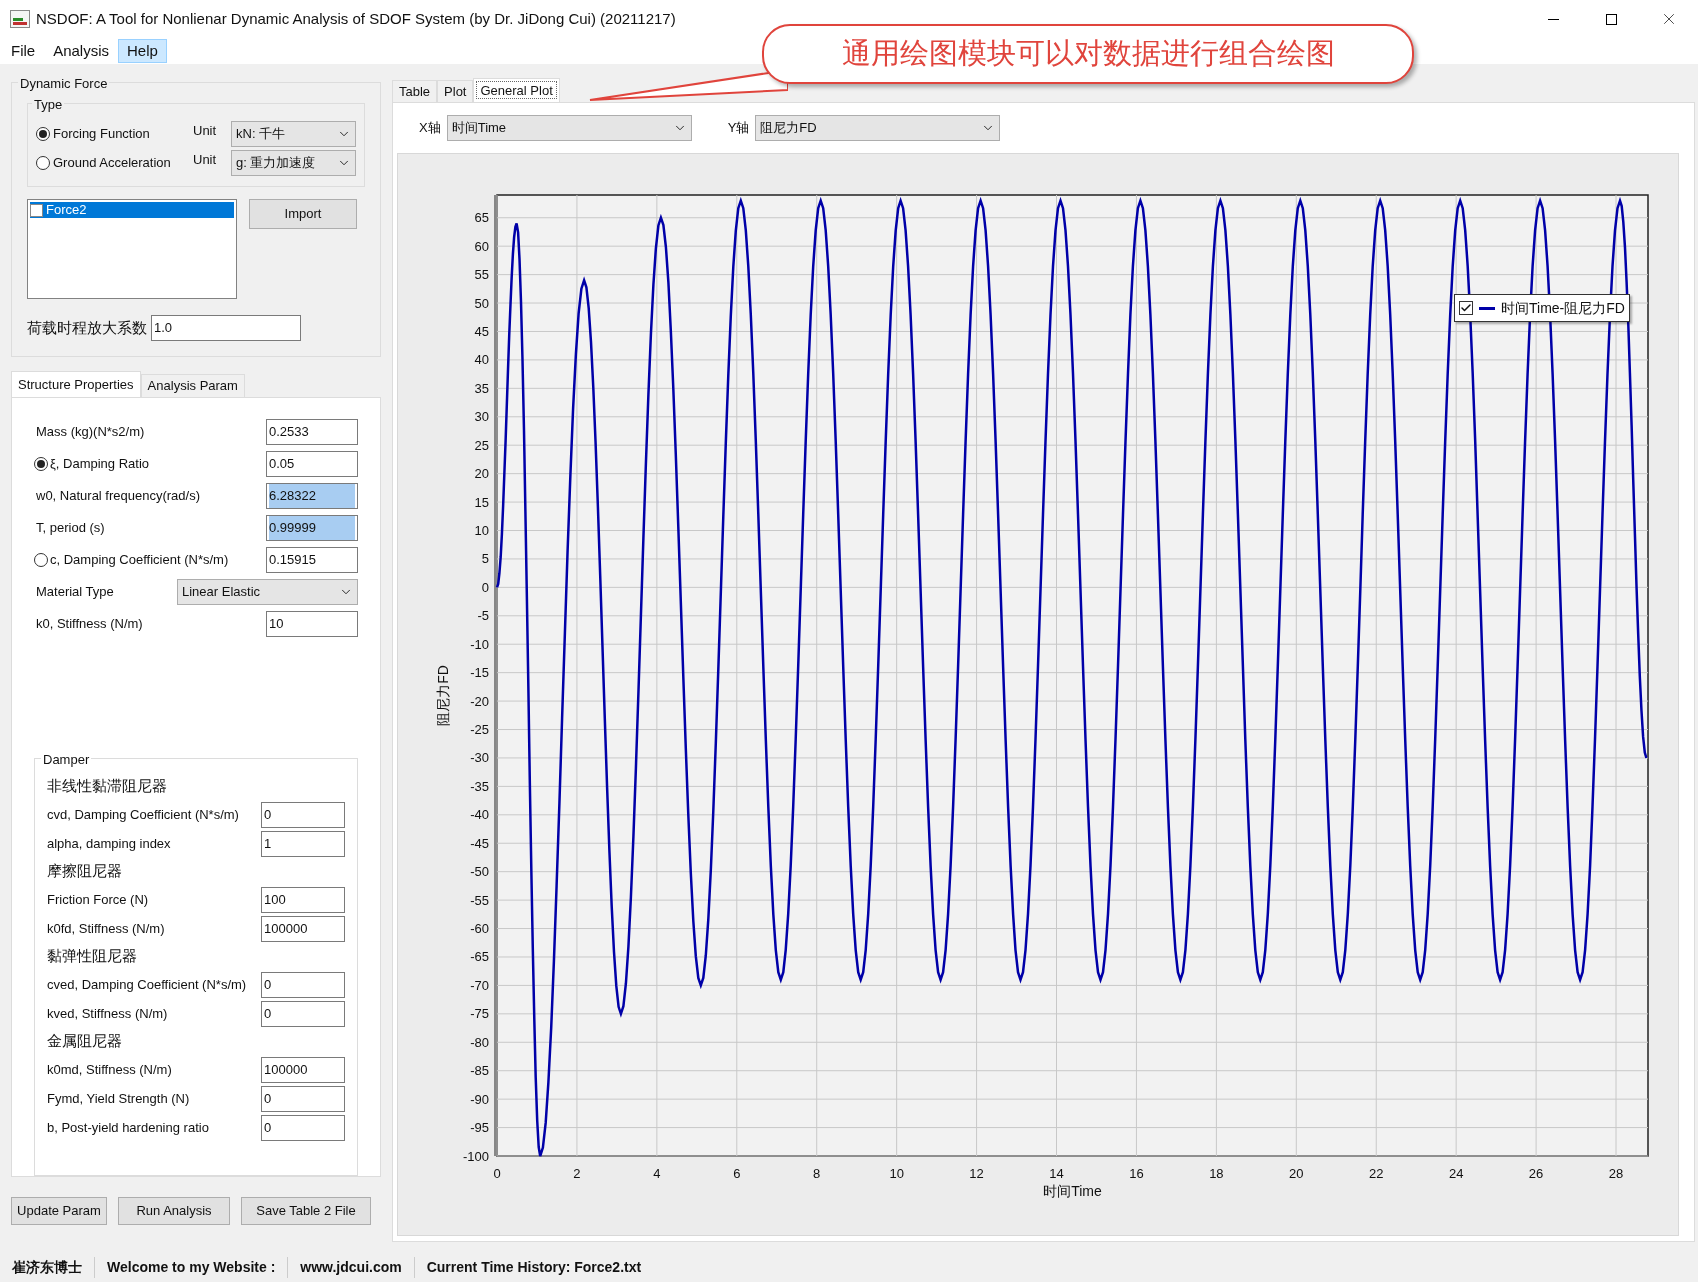 This screenshot has height=1282, width=1698. What do you see at coordinates (569, 128) in the screenshot?
I see `dropdown: 时间Time` at bounding box center [569, 128].